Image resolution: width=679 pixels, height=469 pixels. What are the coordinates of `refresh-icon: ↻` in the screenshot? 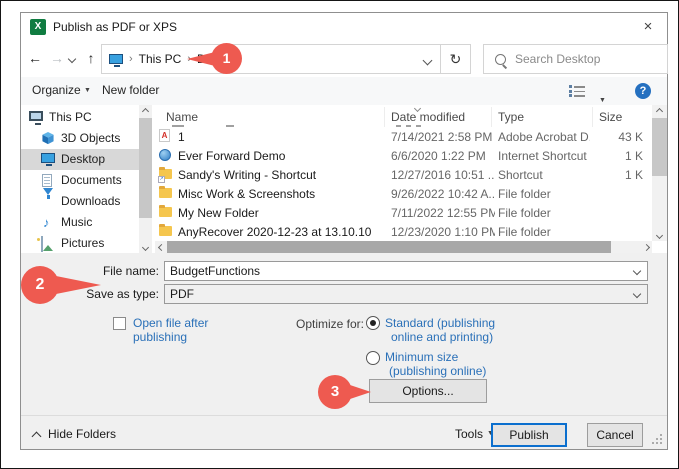 It's located at (455, 59).